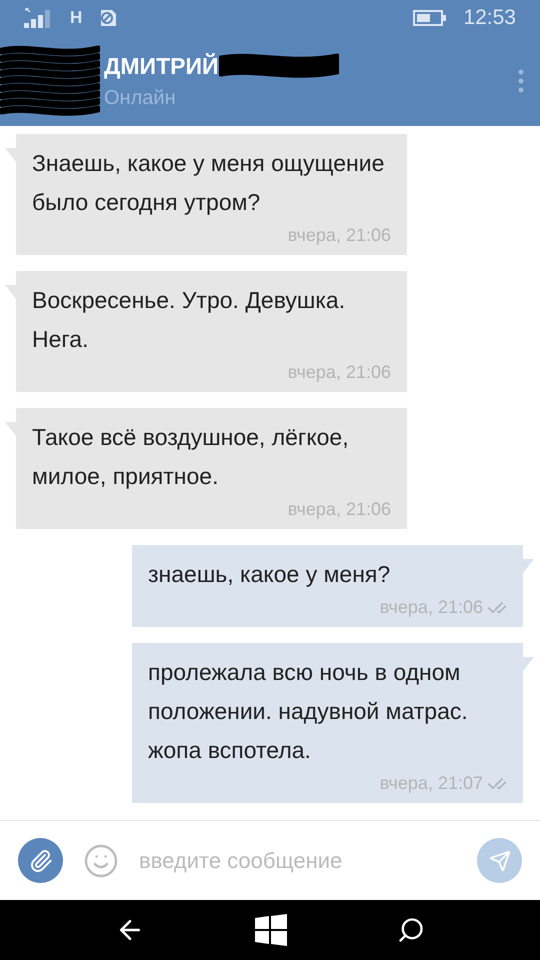  Describe the element at coordinates (270, 574) in the screenshot. I see `message-text: знаешь, какое у меня?` at that location.